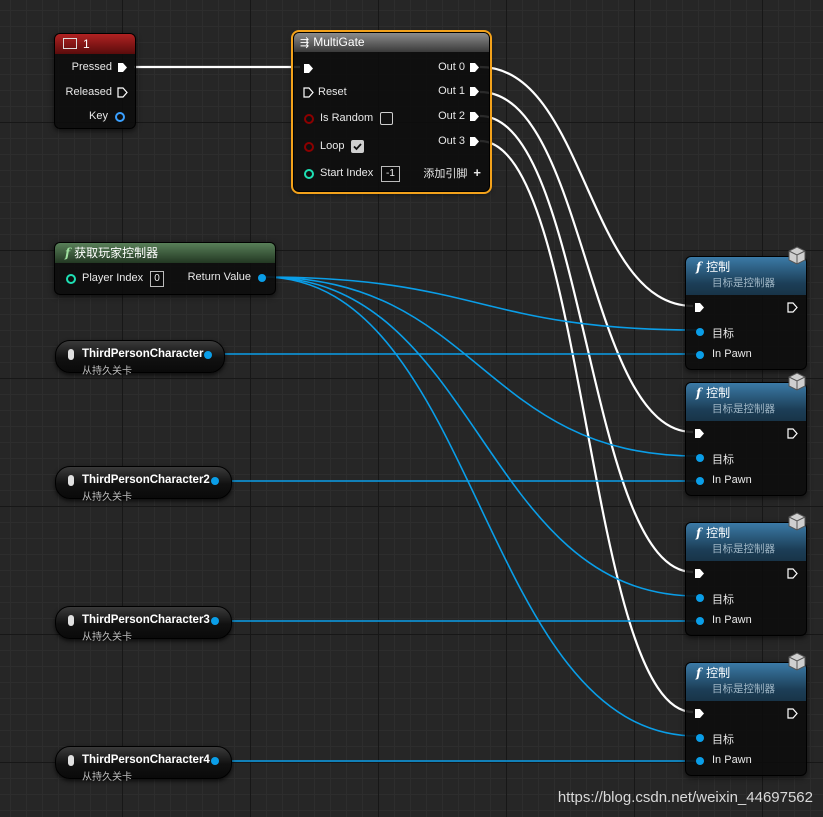  I want to click on add-pin-label: 添加引脚, so click(445, 174).